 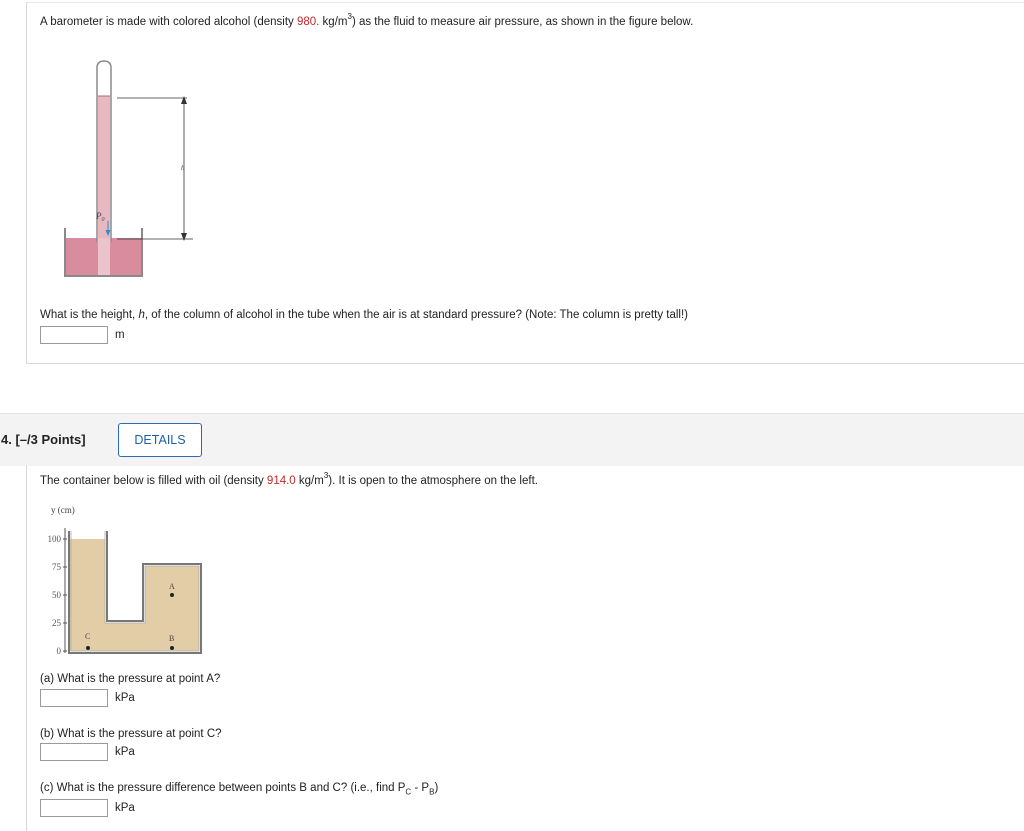 I want to click on part-b-input, so click(x=74, y=752).